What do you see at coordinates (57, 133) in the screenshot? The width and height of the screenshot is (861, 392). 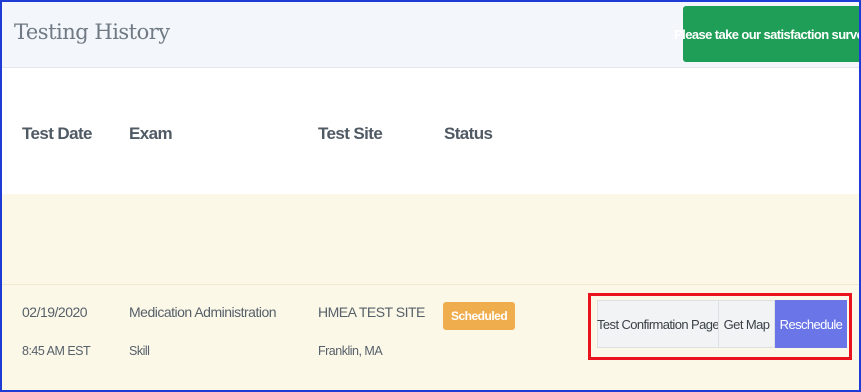 I see `column-header-test-date: Test Date` at bounding box center [57, 133].